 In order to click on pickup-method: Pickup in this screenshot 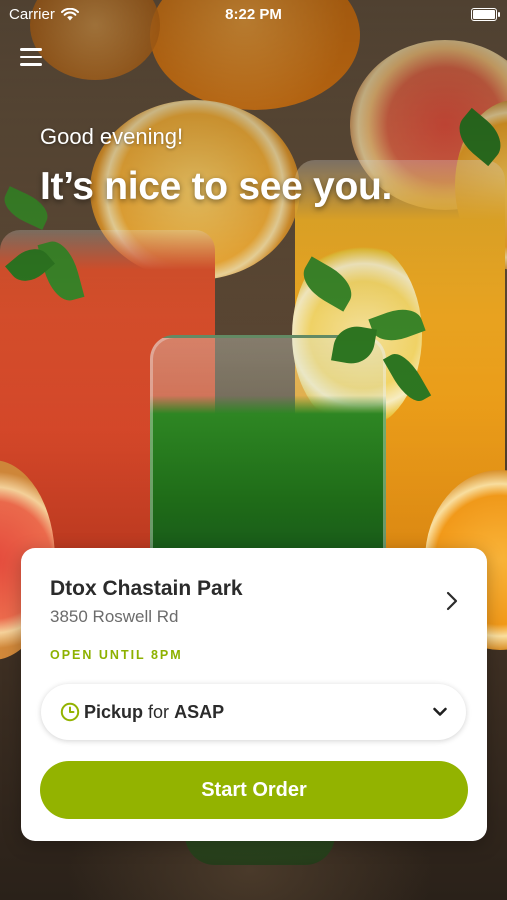, I will do `click(114, 712)`.